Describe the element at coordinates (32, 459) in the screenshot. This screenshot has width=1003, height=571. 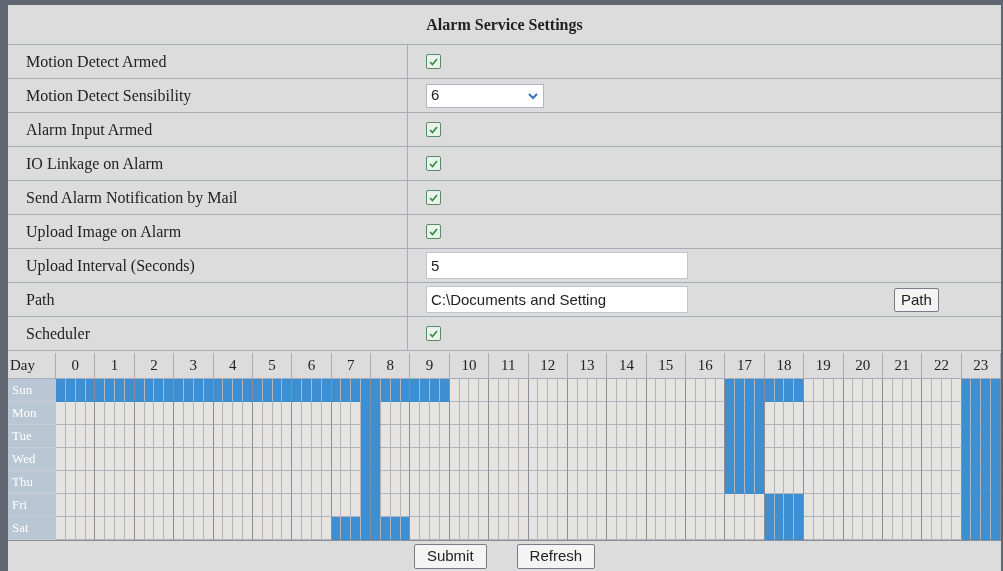
I see `day-label: Wed` at that location.